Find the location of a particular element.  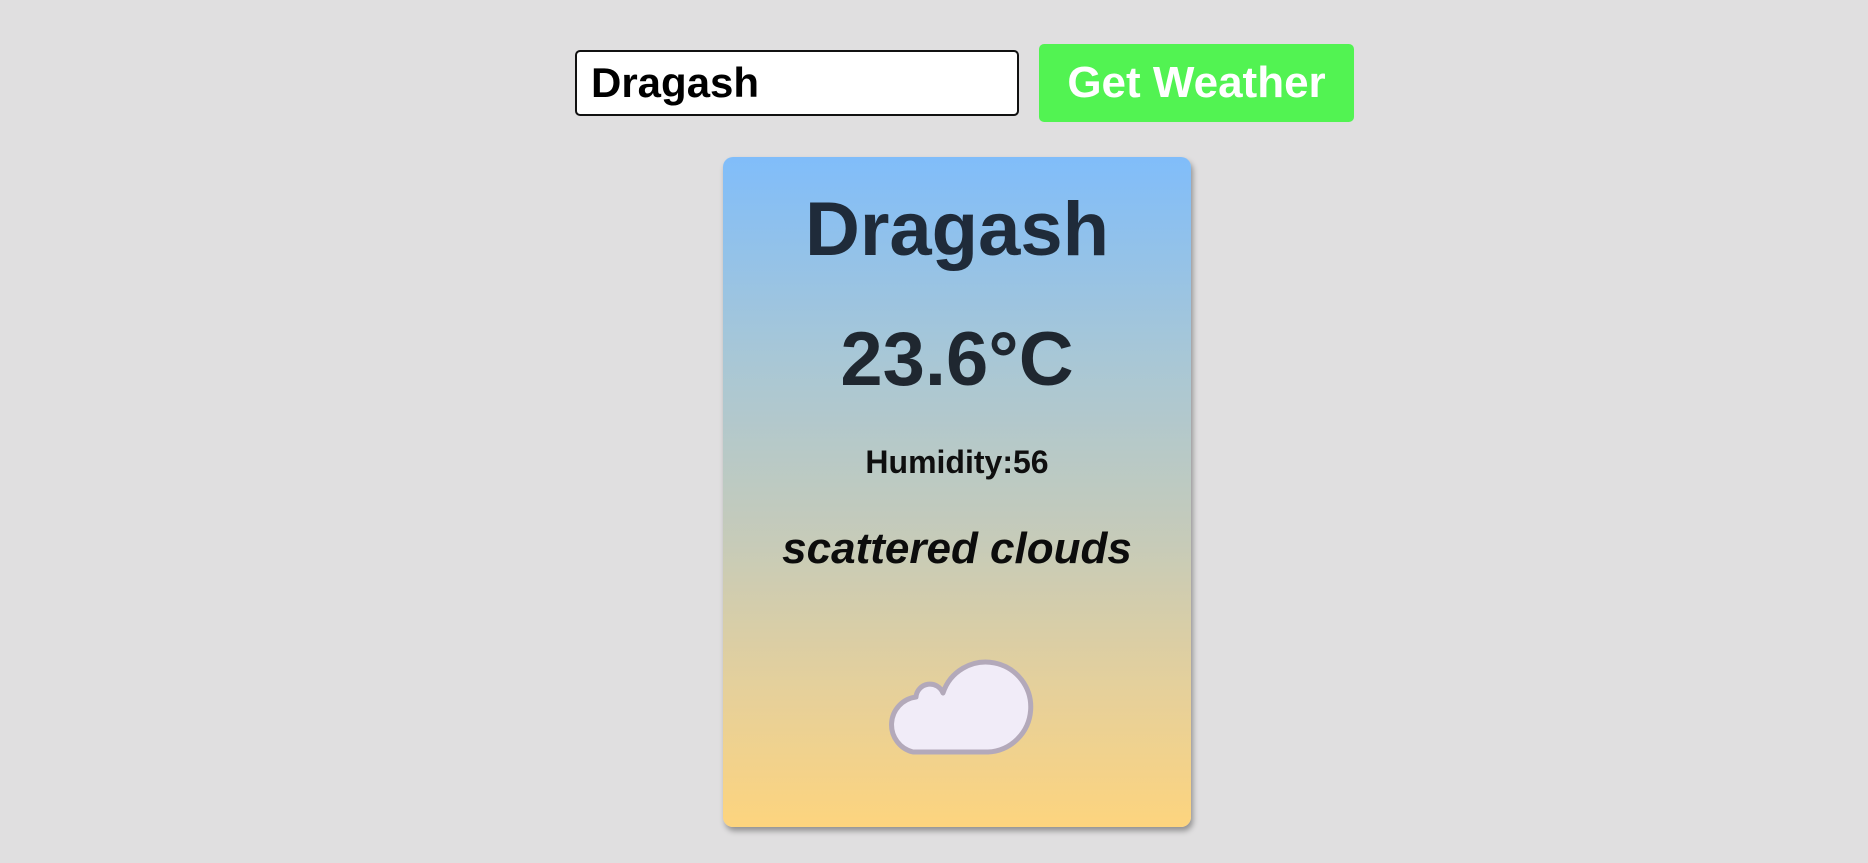

humidity-label: Humidity: is located at coordinates (939, 462).